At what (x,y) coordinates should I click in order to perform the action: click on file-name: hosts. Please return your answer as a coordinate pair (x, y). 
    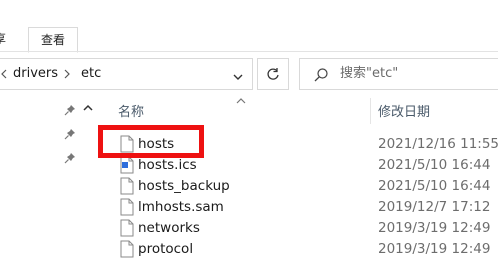
    Looking at the image, I should click on (156, 144).